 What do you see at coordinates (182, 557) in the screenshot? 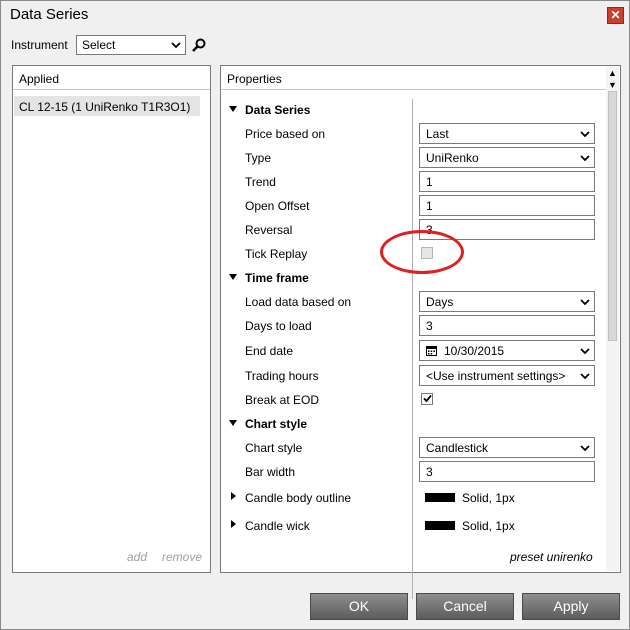
I see `remove-link: remove` at bounding box center [182, 557].